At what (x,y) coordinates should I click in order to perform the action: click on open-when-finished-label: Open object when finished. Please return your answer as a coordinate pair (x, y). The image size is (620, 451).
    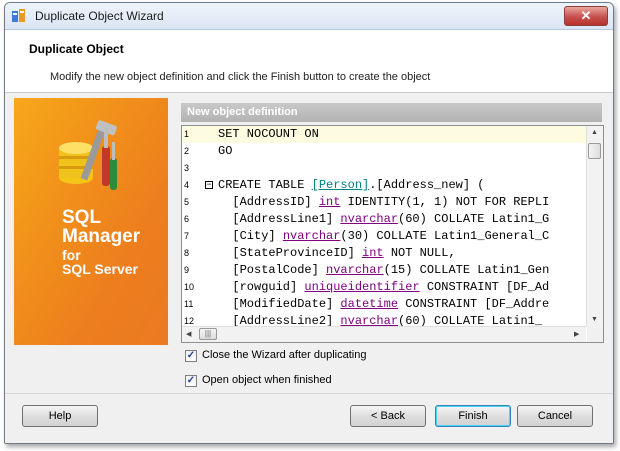
    Looking at the image, I should click on (267, 380).